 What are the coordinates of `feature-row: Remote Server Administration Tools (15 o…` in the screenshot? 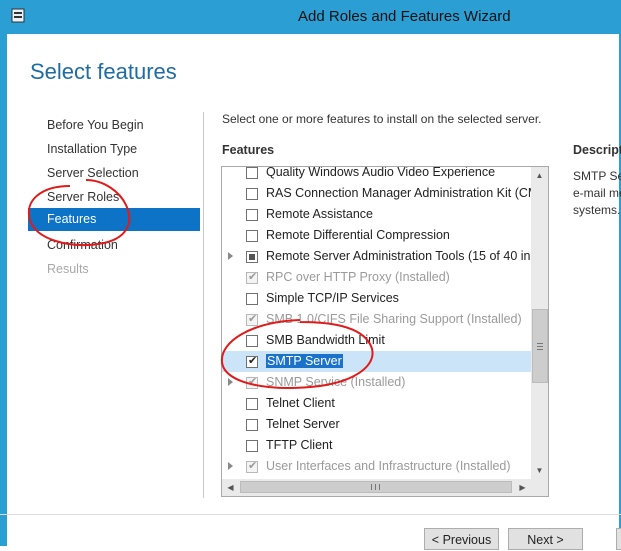 It's located at (376, 256).